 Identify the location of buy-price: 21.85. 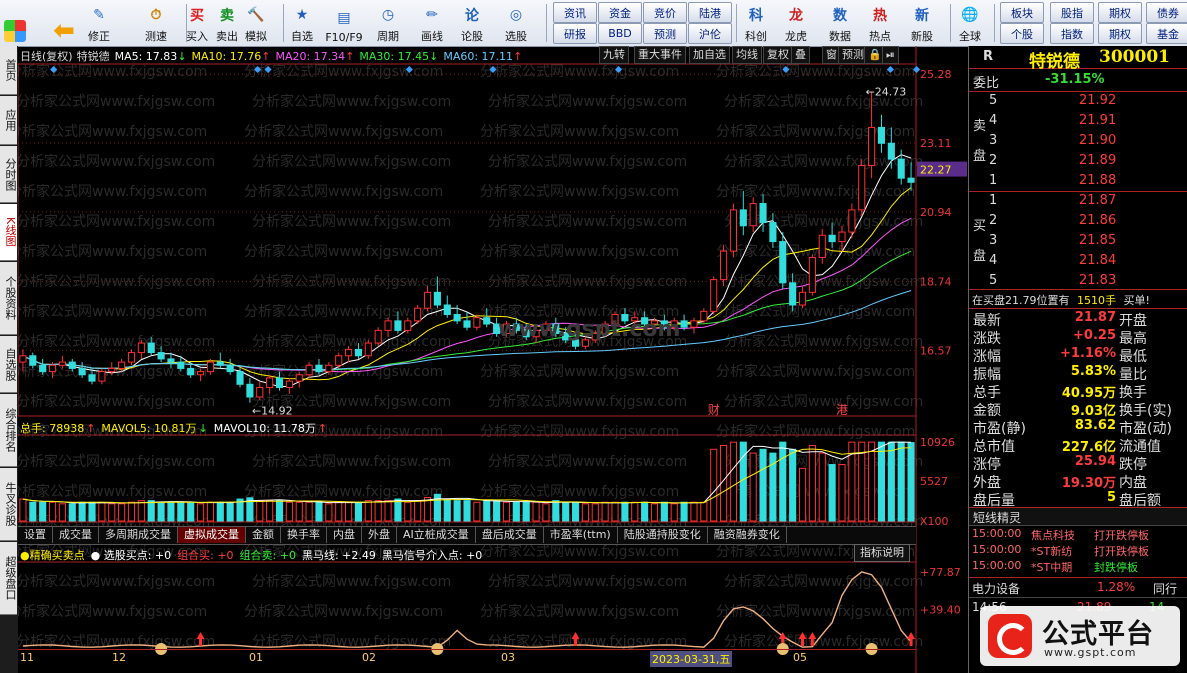
(1098, 240).